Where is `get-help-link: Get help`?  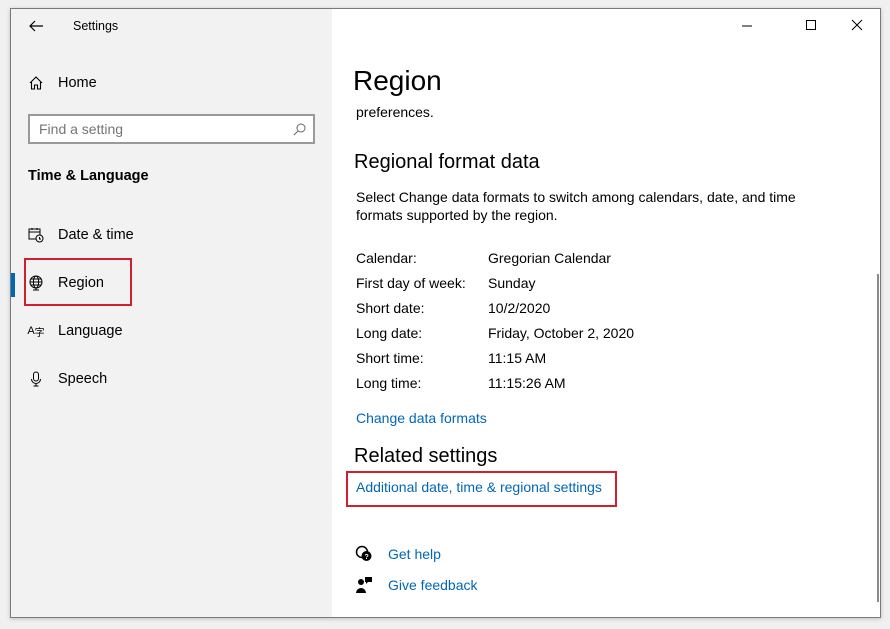
get-help-link: Get help is located at coordinates (414, 554).